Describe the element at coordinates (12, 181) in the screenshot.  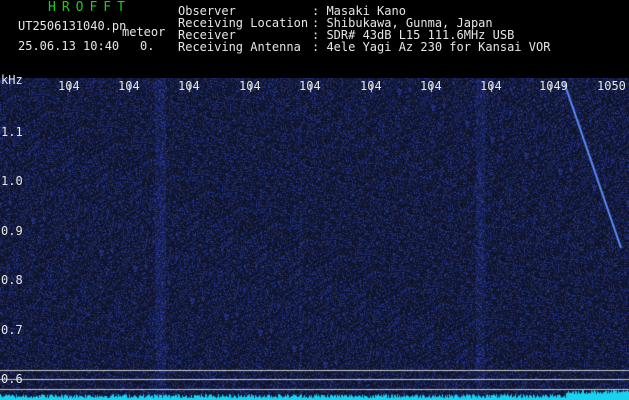
I see `y-tick-label: 1.0` at that location.